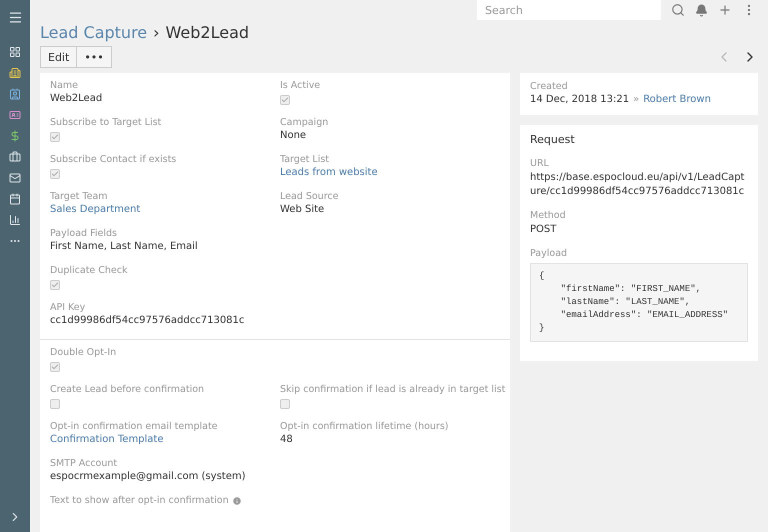 The width and height of the screenshot is (768, 532). I want to click on field-label: Double Opt-In, so click(84, 352).